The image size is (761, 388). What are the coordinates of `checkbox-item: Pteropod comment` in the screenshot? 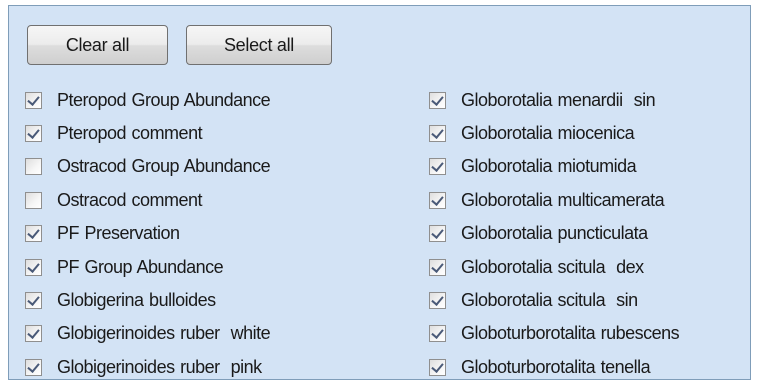 It's located at (147, 133).